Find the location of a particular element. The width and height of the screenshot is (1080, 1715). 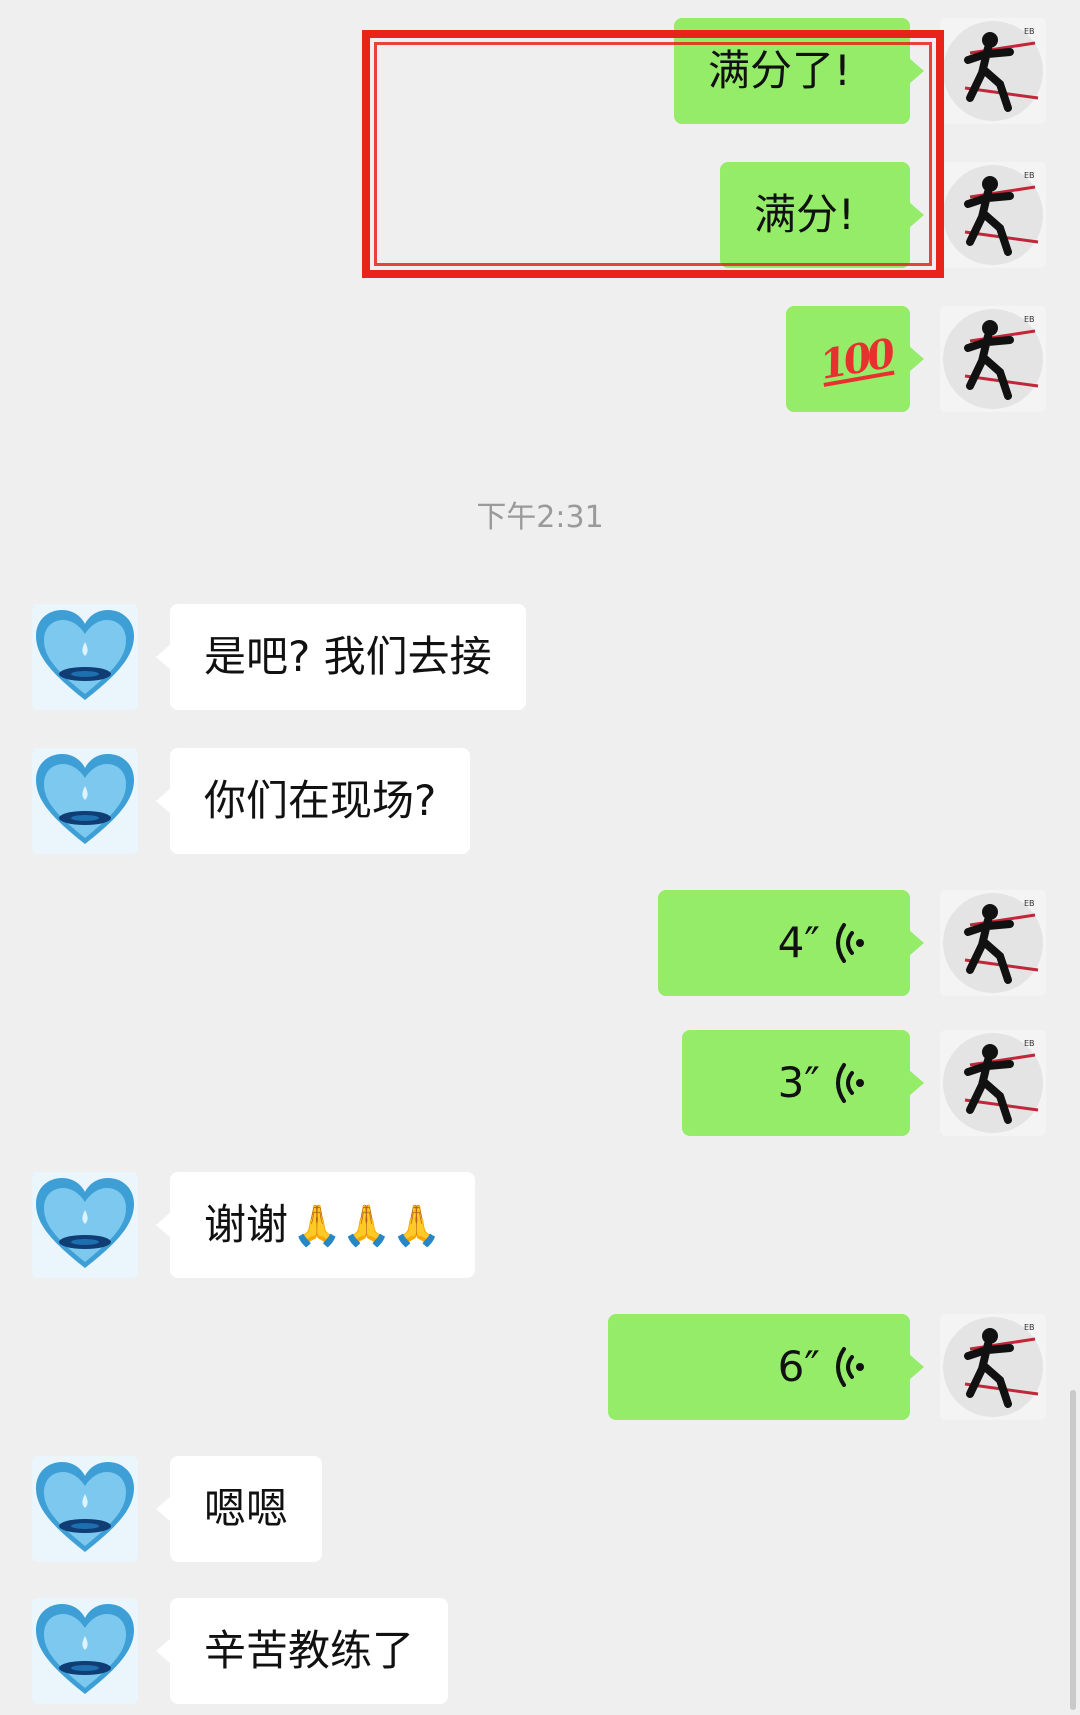

sent-text-bubble: 满分了! is located at coordinates (799, 71).